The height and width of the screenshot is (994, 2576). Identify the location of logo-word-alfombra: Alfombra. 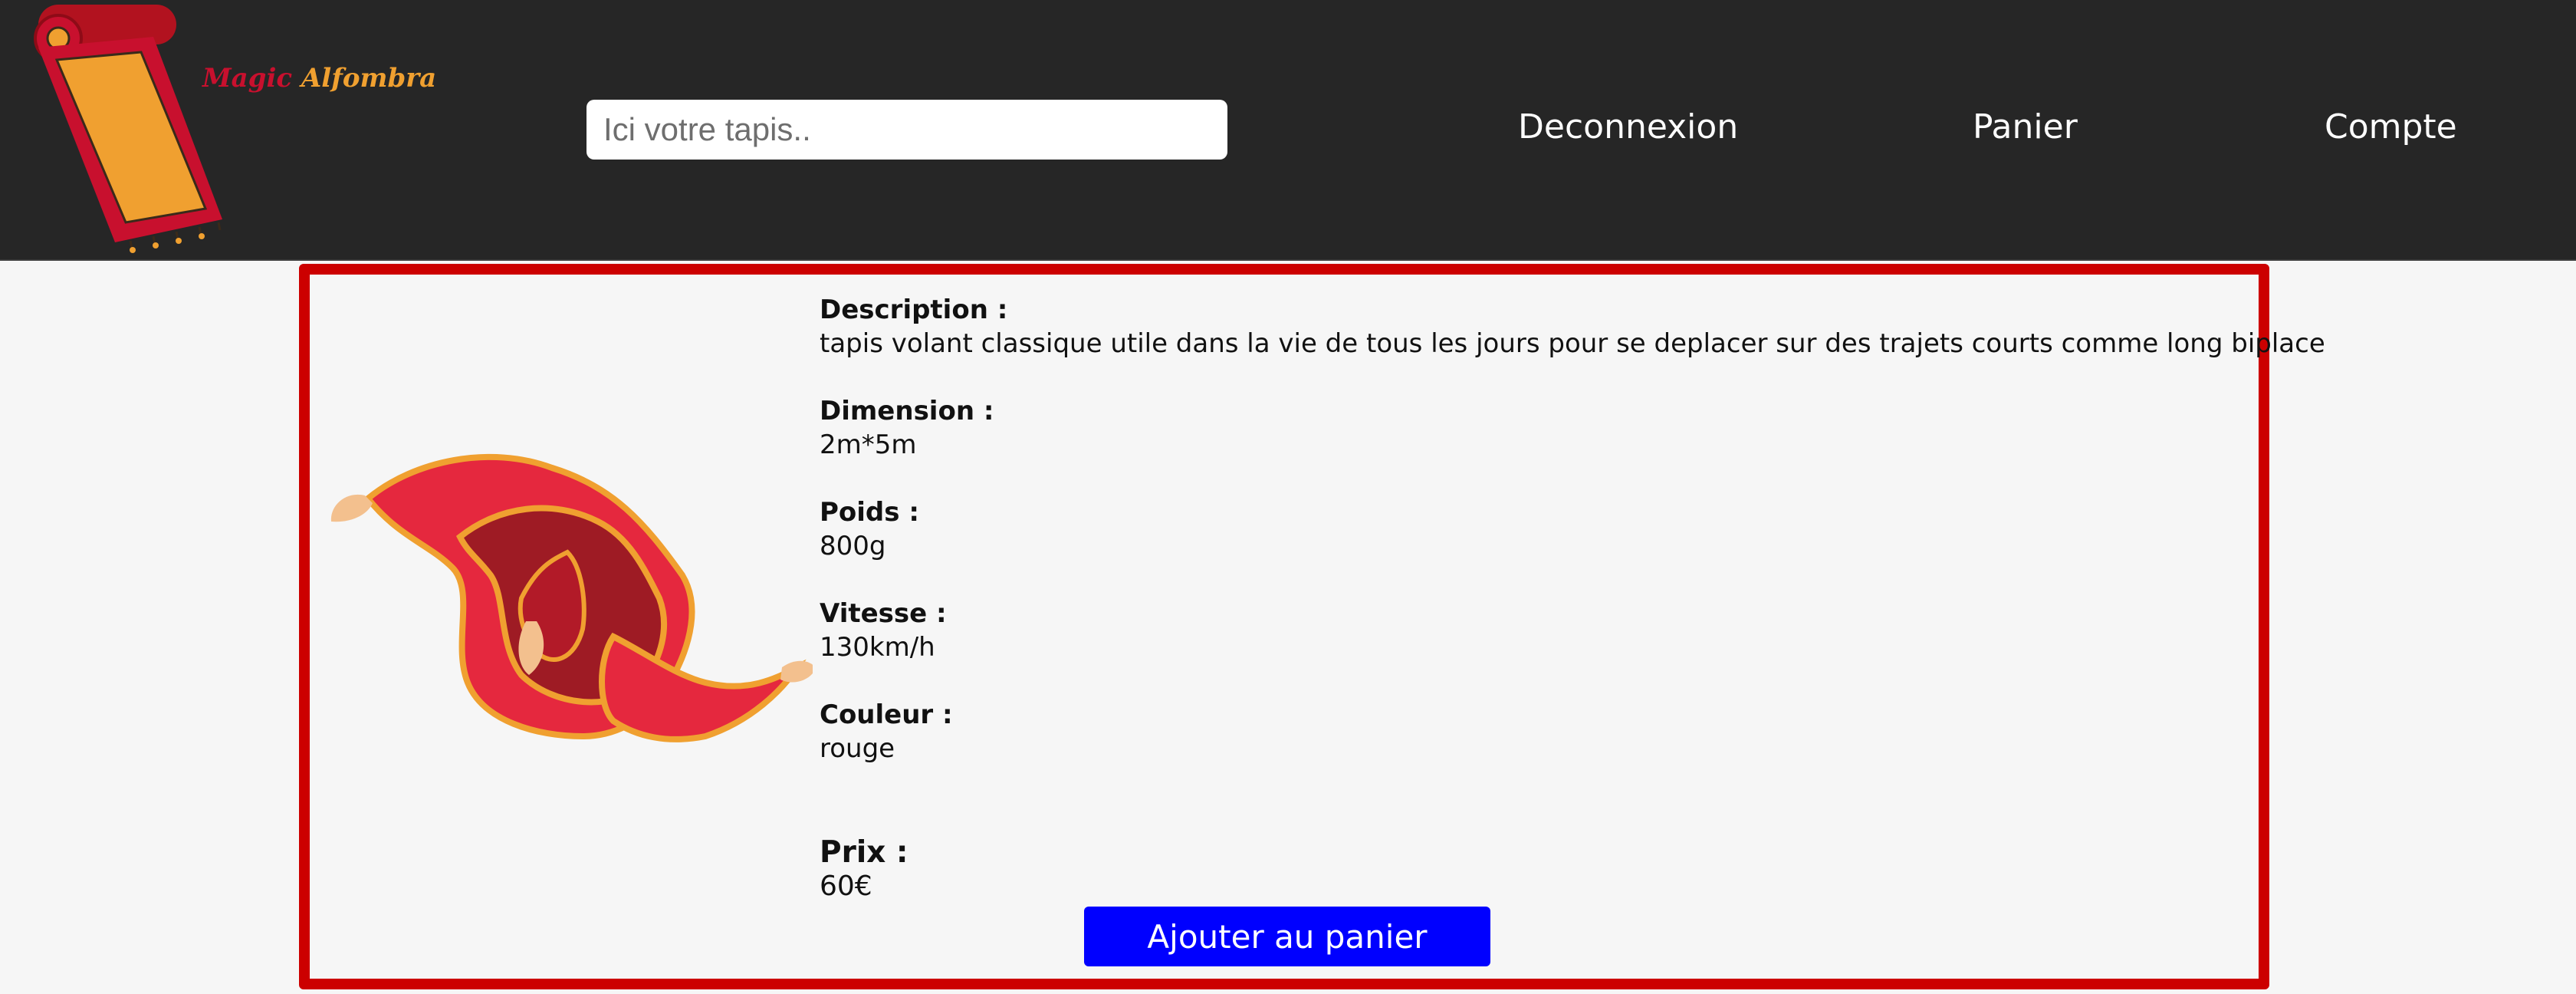
(369, 78).